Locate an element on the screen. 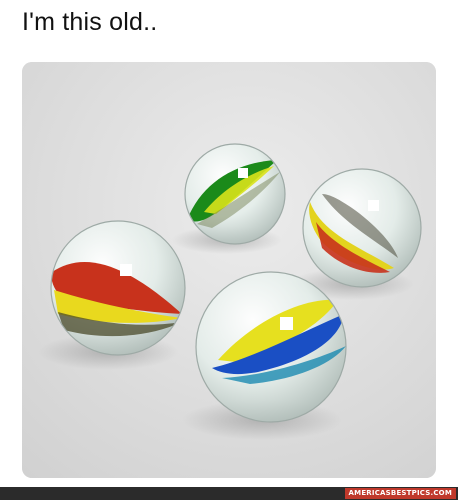 The image size is (458, 500). marble-yellow-red is located at coordinates (362, 228).